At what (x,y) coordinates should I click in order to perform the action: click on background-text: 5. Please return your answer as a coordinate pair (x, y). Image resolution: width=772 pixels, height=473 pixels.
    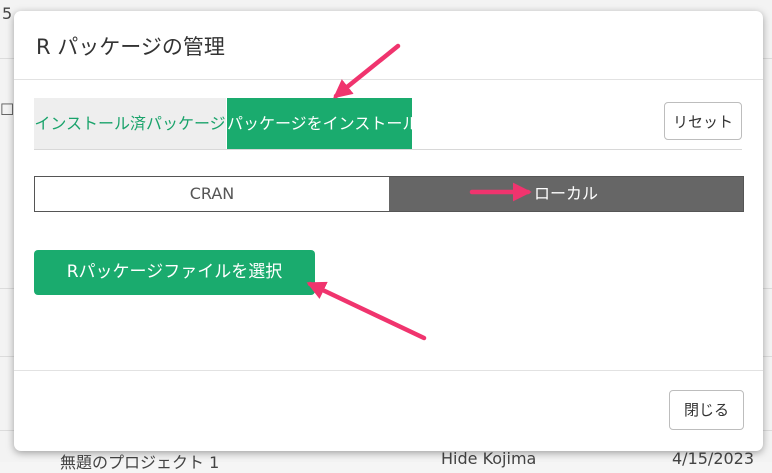
    Looking at the image, I should click on (7, 13).